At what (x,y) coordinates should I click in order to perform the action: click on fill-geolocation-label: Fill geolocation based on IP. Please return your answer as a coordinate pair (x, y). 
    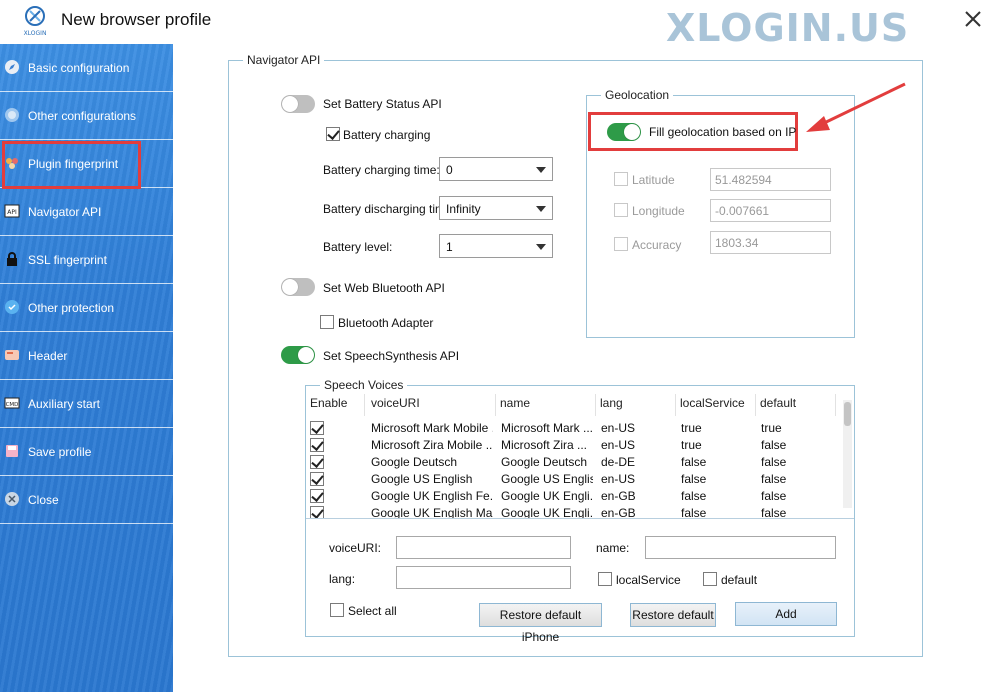
    Looking at the image, I should click on (723, 132).